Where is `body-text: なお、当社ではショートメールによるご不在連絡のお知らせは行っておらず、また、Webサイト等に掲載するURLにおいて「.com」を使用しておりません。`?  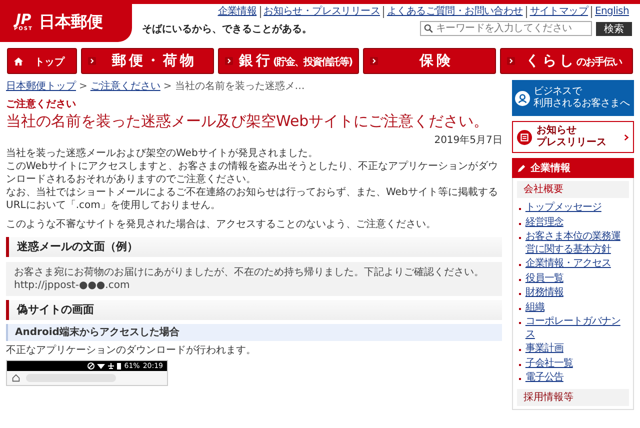
body-text: なお、当社ではショートメールによるご不在連絡のお知らせは行っておらず、また、Webサイト等に掲載するURLにおいて「.com」を使用しておりません。 is located at coordinates (252, 199).